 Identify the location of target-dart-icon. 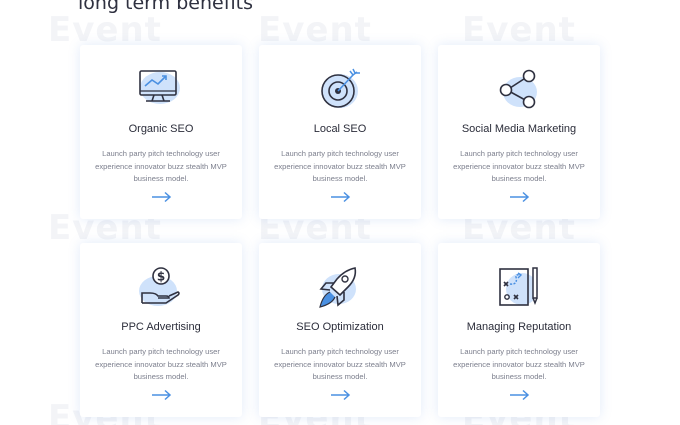
(340, 90).